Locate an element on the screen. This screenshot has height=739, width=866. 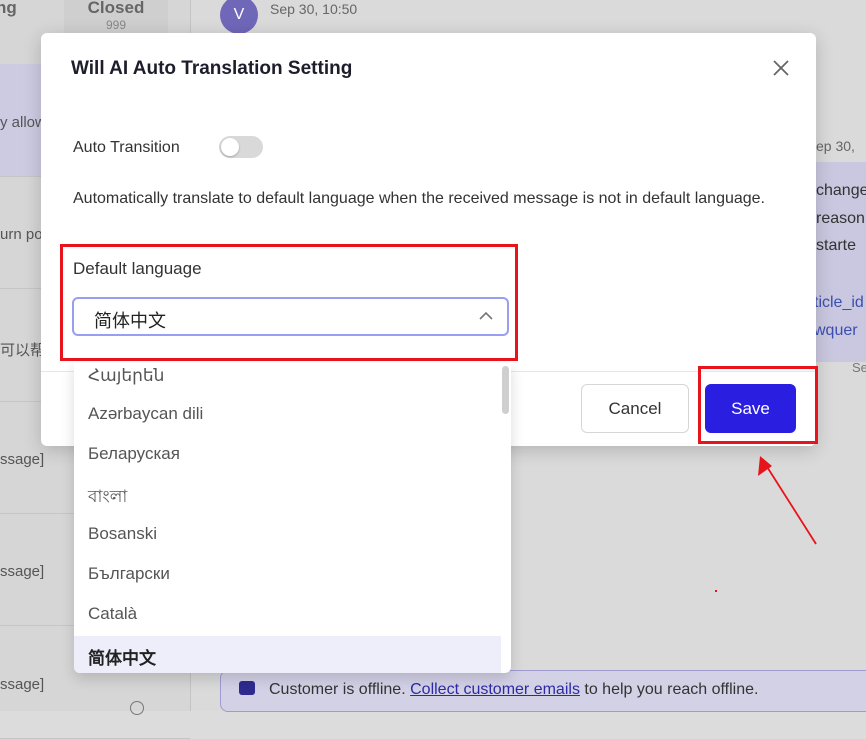
language-option: Беларуская is located at coordinates (287, 454).